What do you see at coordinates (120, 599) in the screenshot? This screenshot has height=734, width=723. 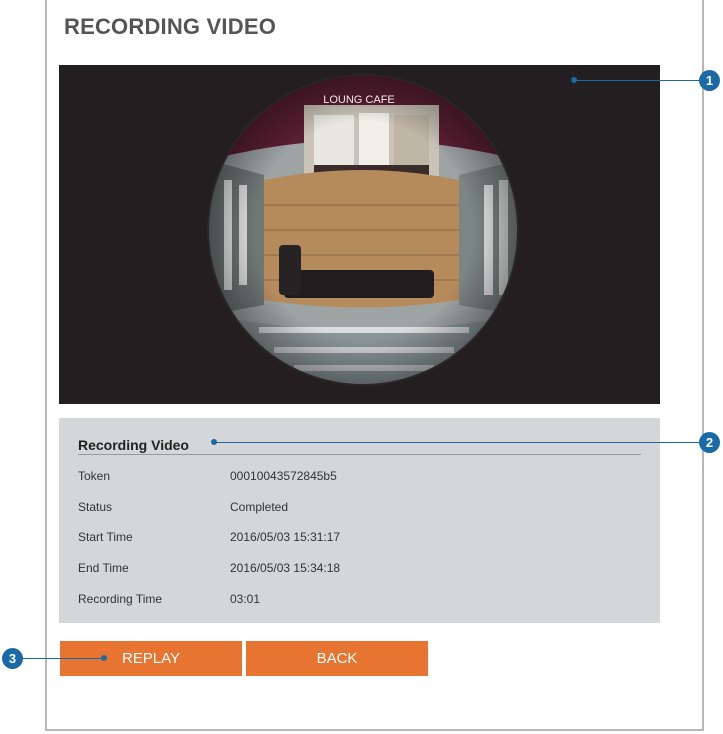 I see `info-label: Recording Time` at bounding box center [120, 599].